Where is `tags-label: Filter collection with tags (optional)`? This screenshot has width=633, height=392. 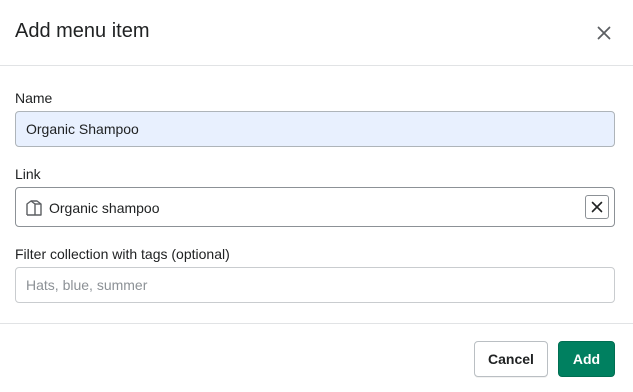
tags-label: Filter collection with tags (optional) is located at coordinates (122, 254).